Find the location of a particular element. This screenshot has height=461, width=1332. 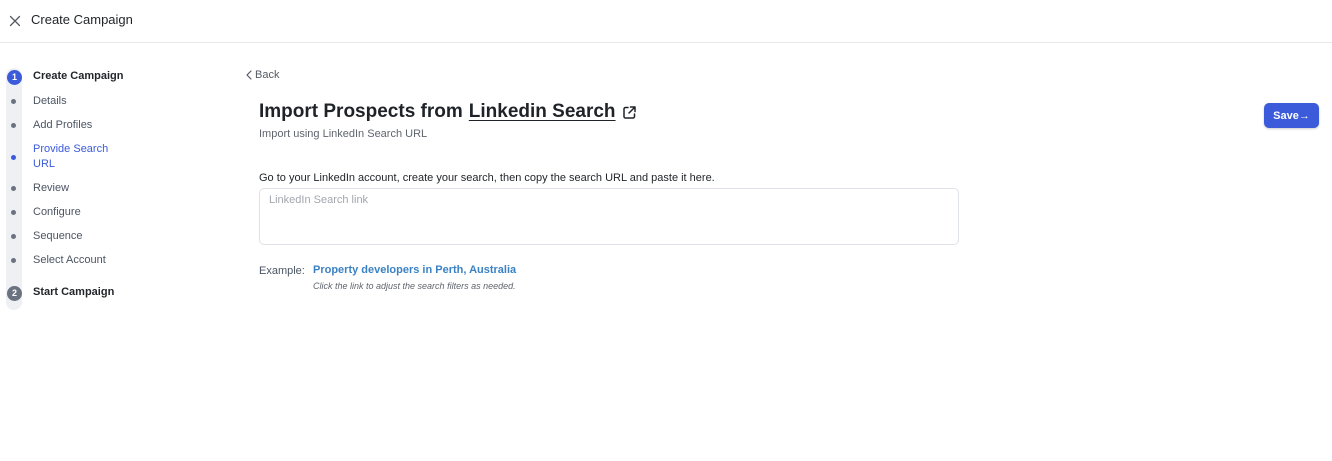

close-button is located at coordinates (15, 21).